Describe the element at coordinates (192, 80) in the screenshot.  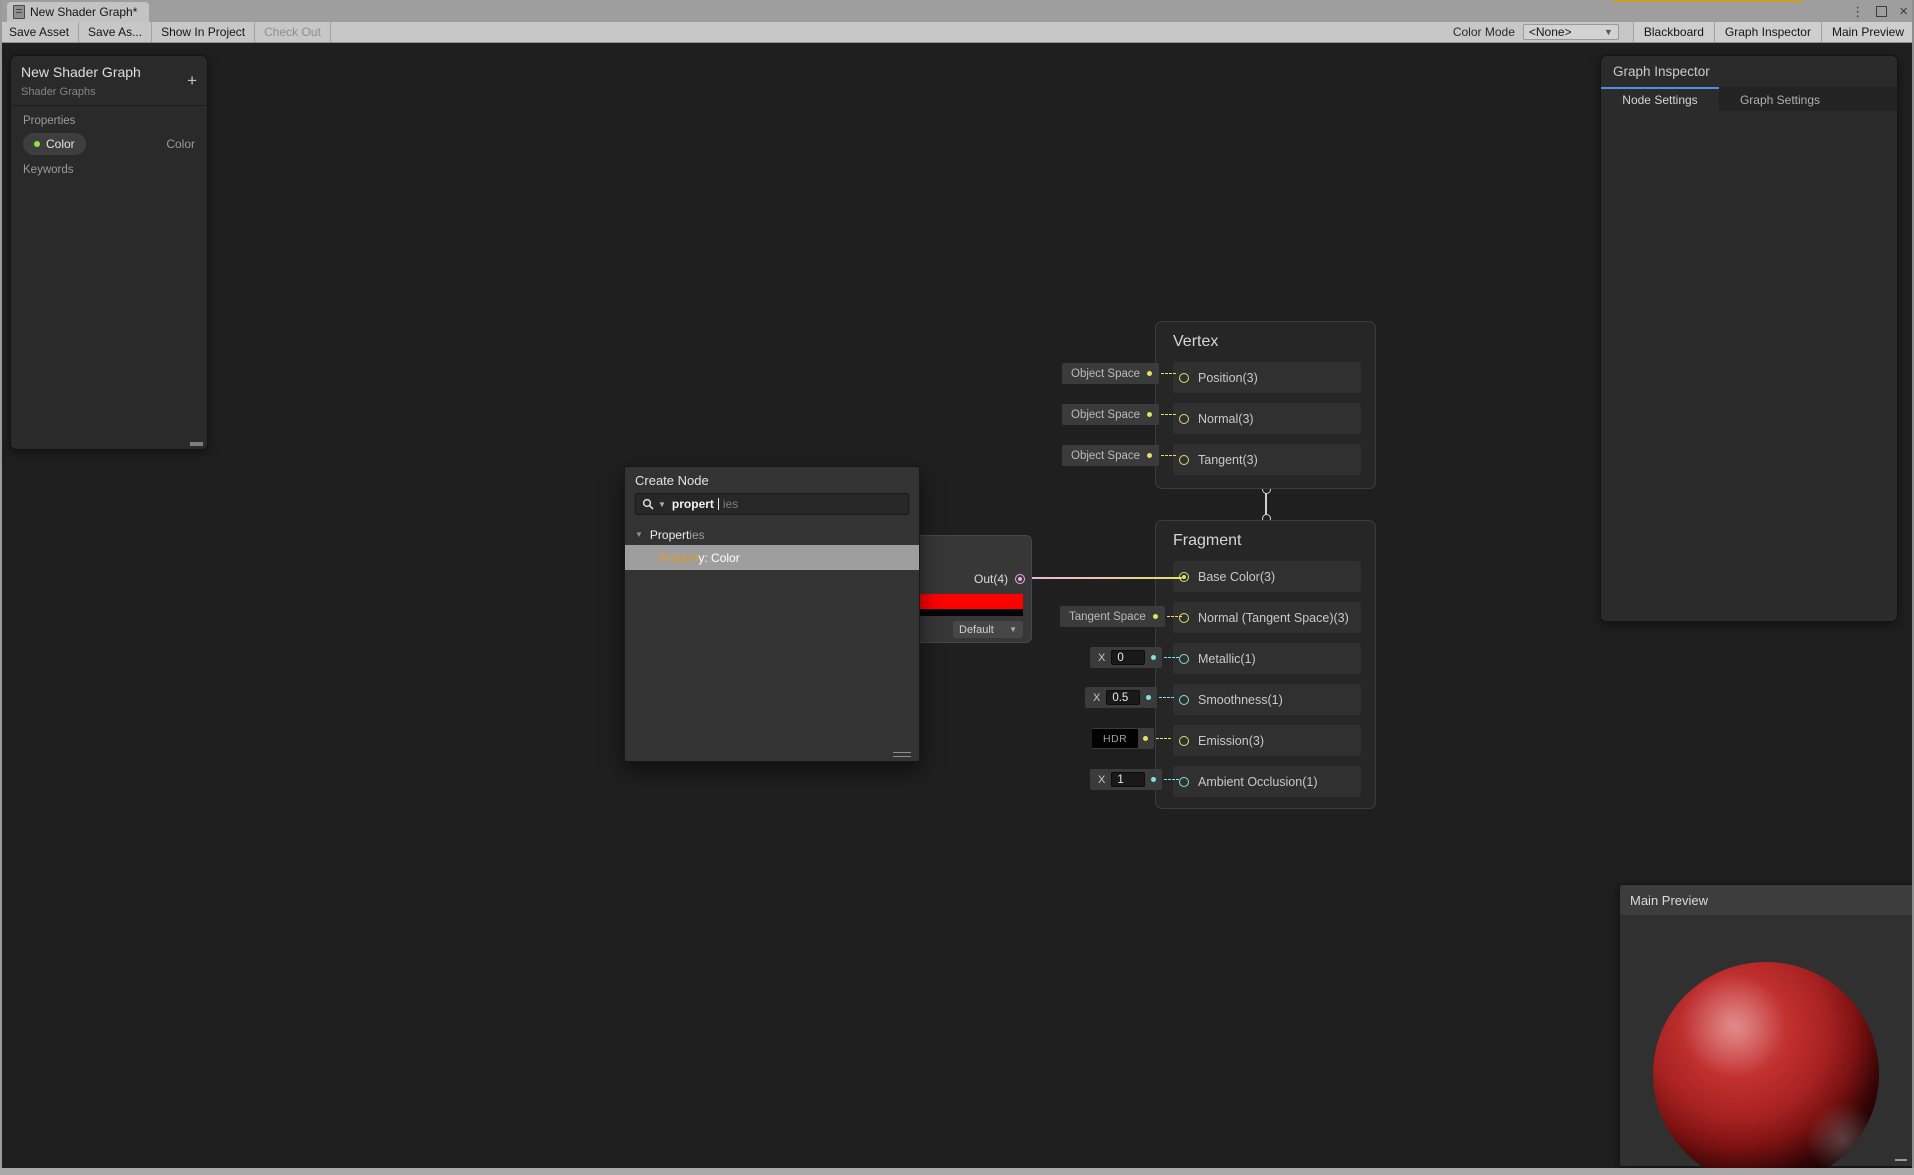
I see `add-property-button: +` at that location.